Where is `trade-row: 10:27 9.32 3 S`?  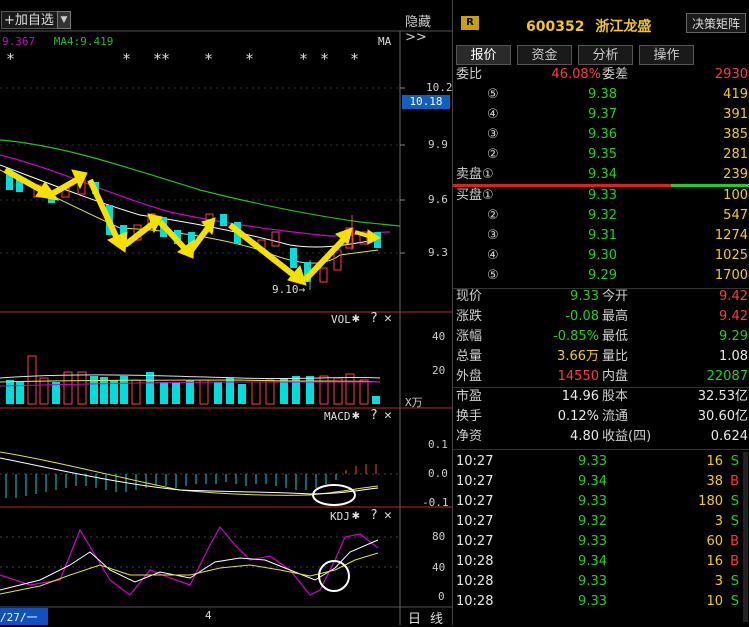
trade-row: 10:27 9.32 3 S is located at coordinates (601, 522).